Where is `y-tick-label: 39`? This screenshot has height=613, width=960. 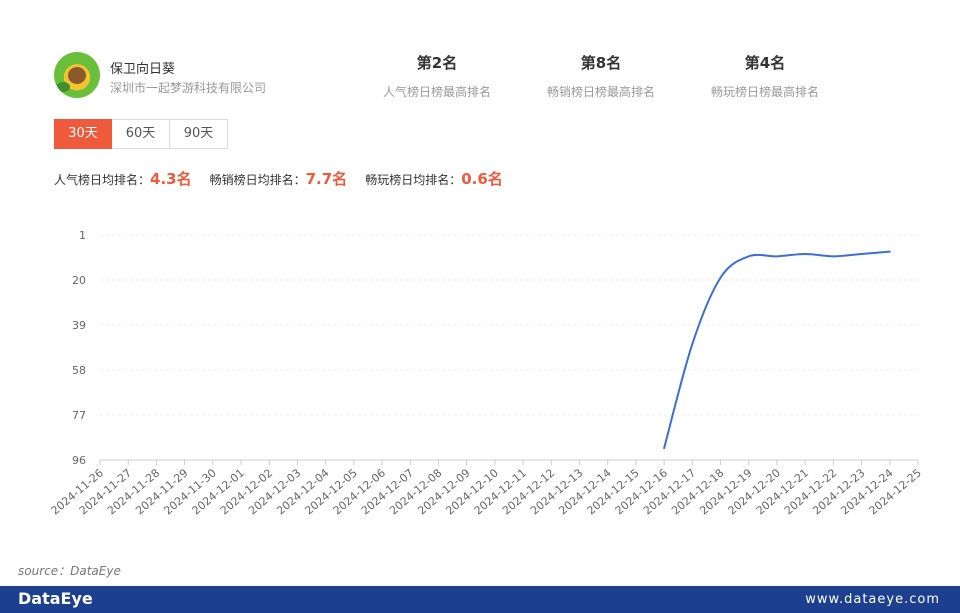
y-tick-label: 39 is located at coordinates (79, 325).